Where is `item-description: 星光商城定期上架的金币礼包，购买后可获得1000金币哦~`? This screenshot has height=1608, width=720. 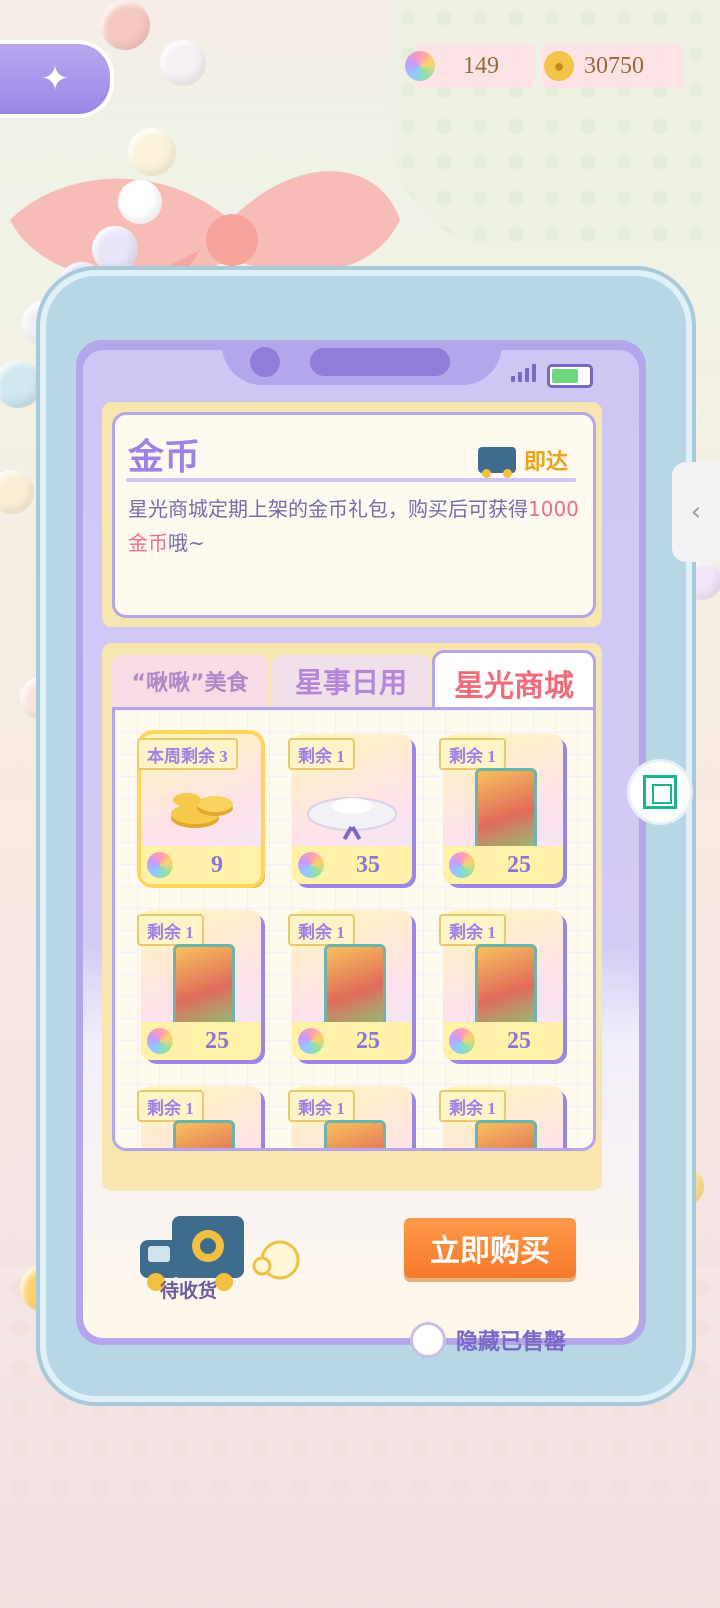 item-description: 星光商城定期上架的金币礼包，购买后可获得1000金币哦~ is located at coordinates (355, 526).